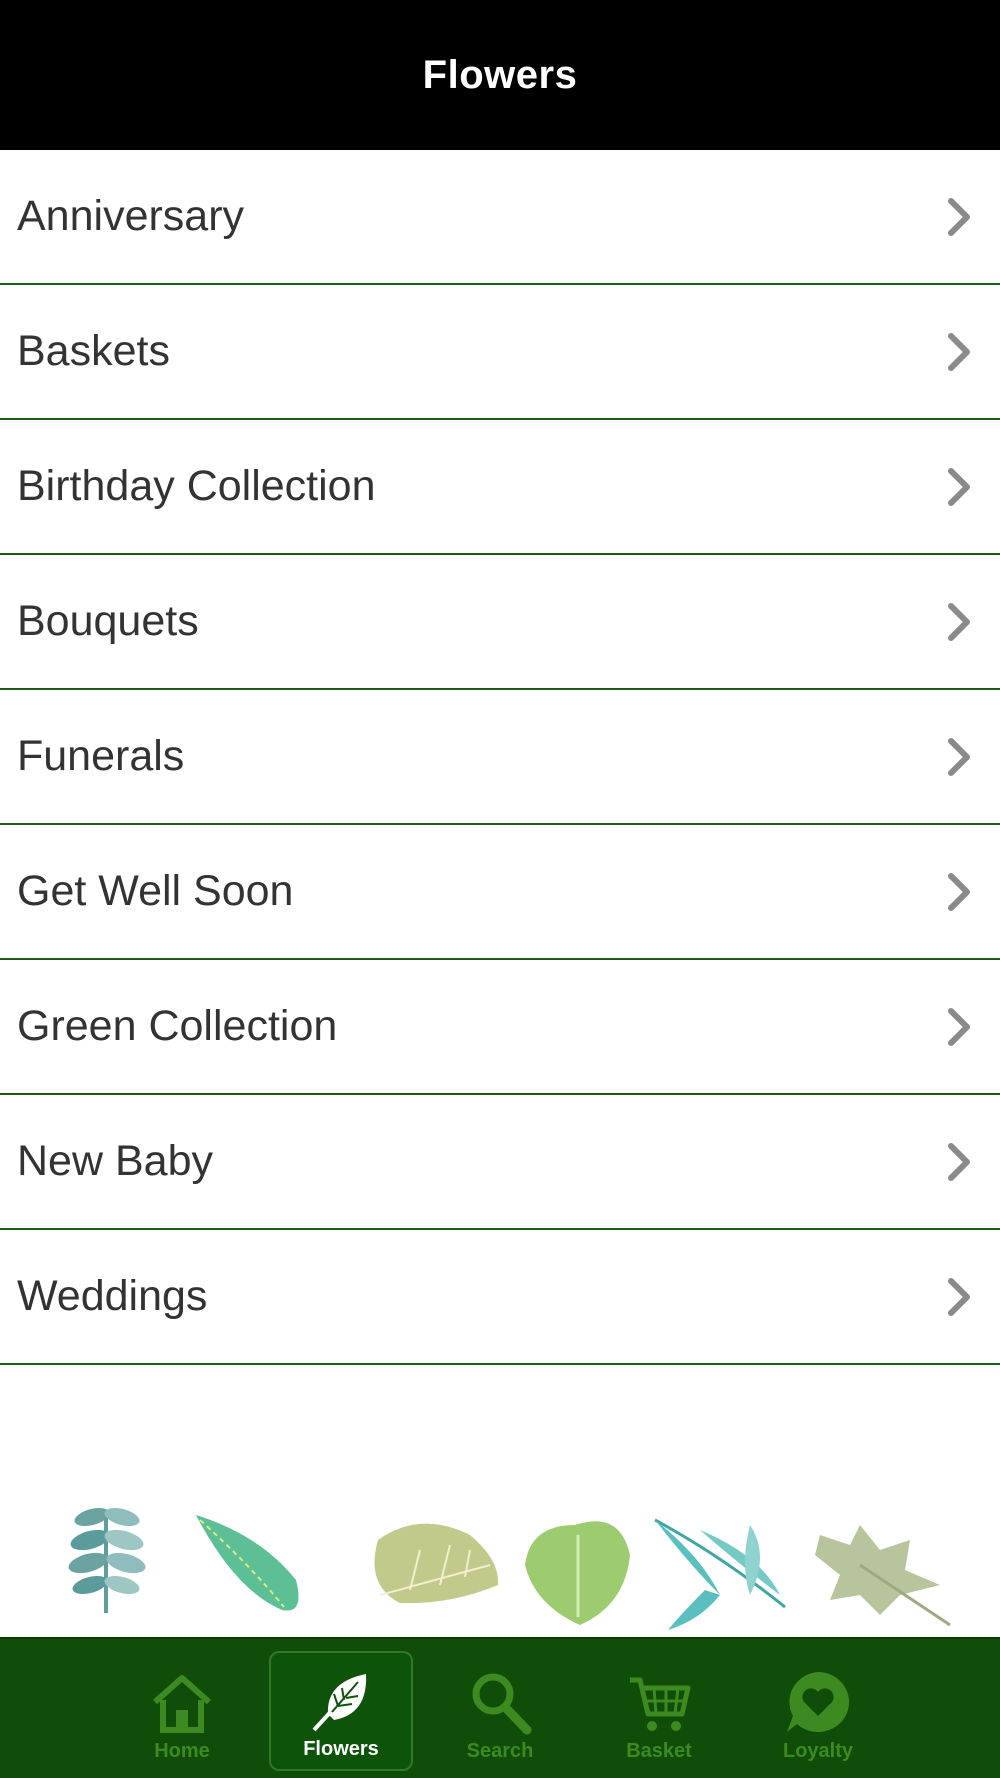  I want to click on nav-header: Flowers, so click(500, 75).